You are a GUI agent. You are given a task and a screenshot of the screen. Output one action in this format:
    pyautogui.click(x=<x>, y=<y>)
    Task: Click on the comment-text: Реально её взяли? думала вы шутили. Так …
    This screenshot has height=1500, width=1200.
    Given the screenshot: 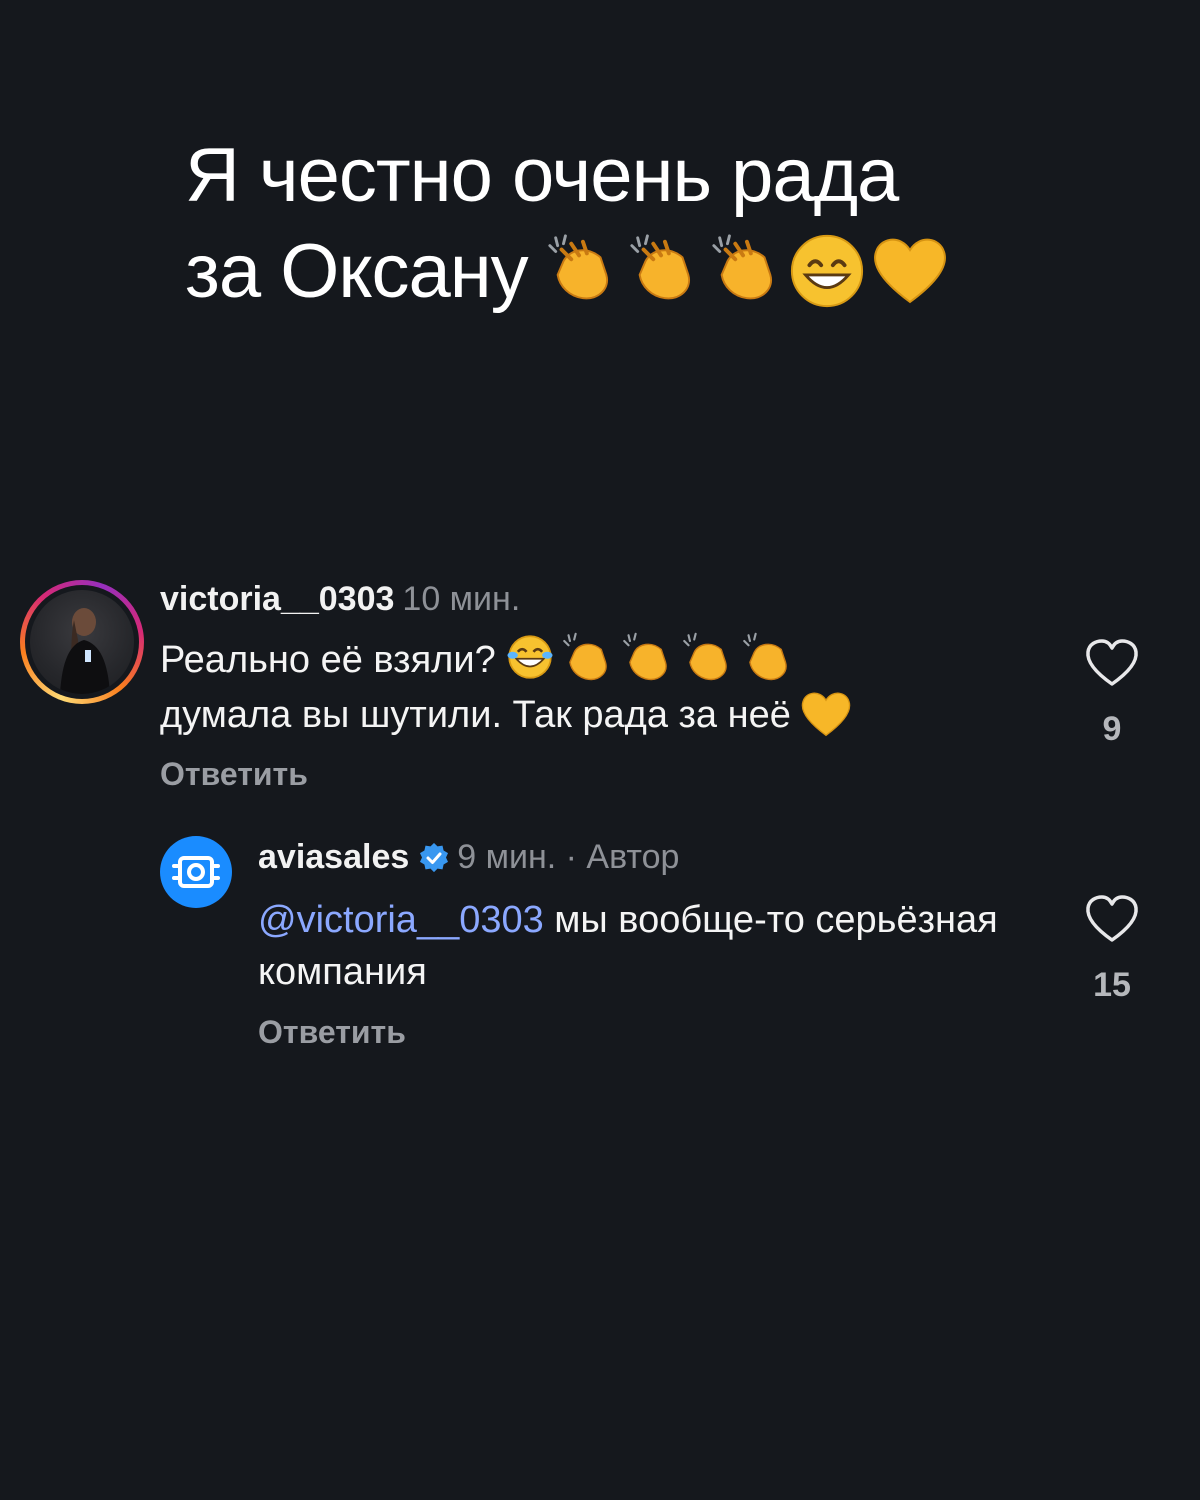 What is the action you would take?
    pyautogui.click(x=590, y=686)
    